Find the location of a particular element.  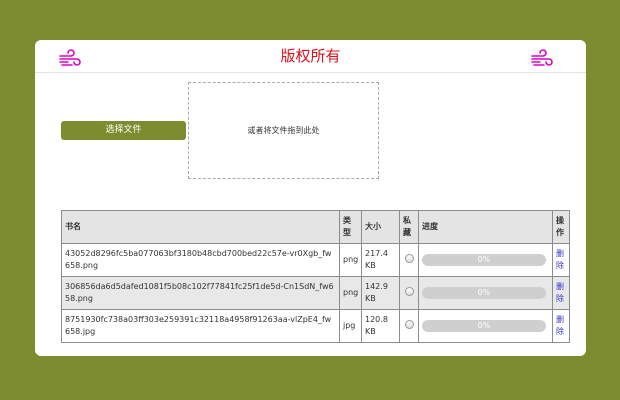

column-header-private: 私藏 is located at coordinates (409, 227).